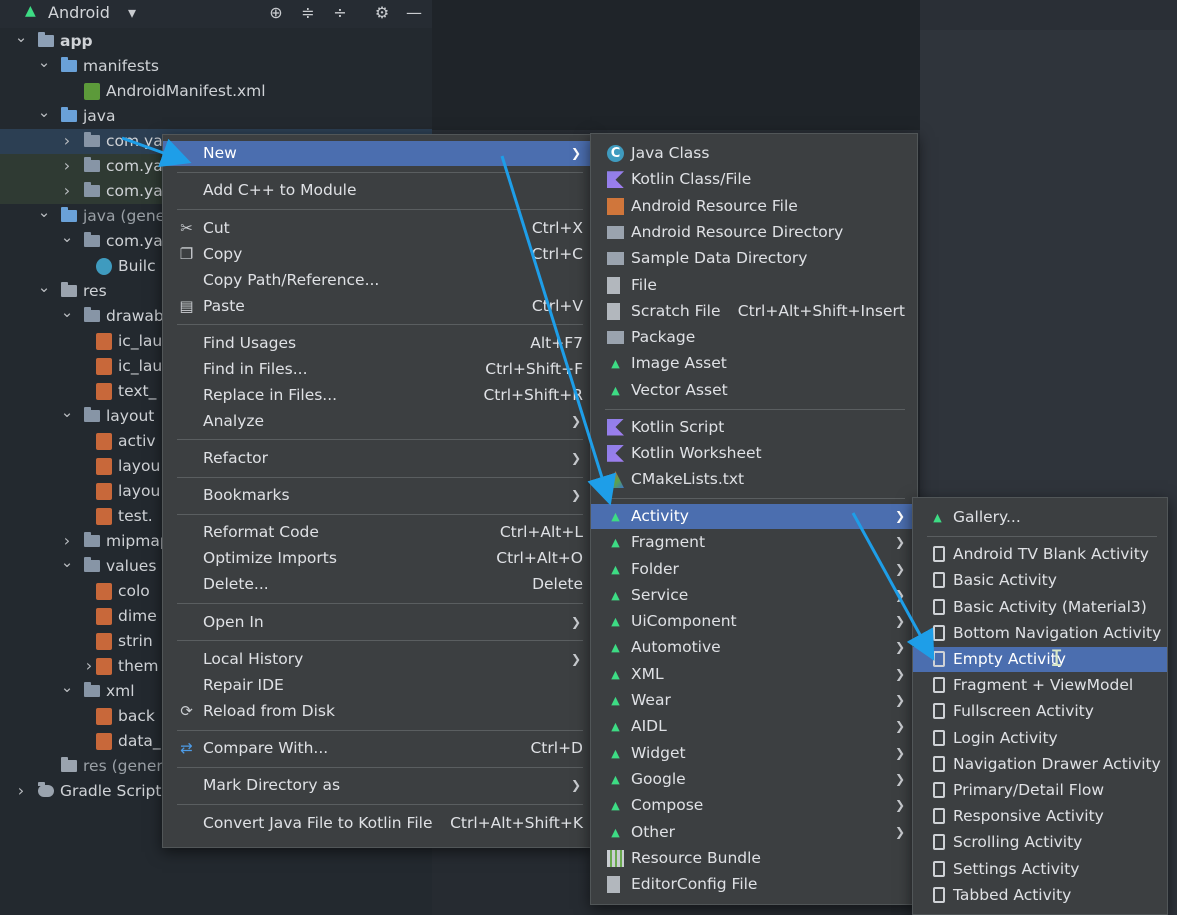  What do you see at coordinates (754, 258) in the screenshot?
I see `menu-item-sample-data-directory: Sample Data Directory` at bounding box center [754, 258].